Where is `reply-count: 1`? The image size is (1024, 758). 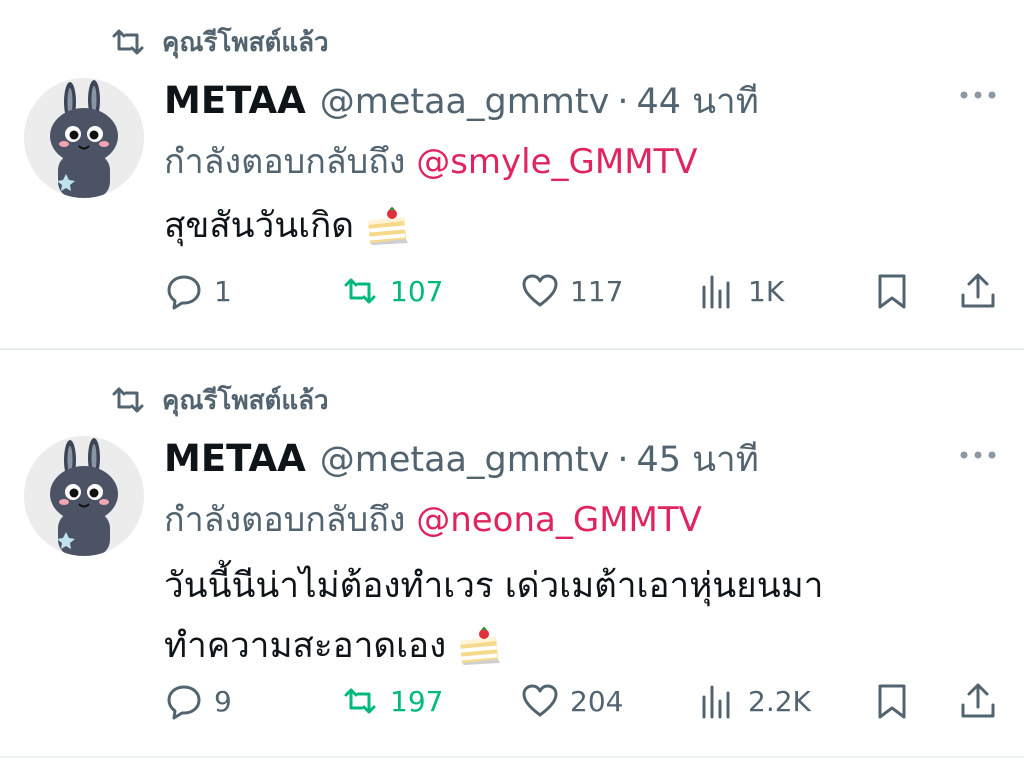
reply-count: 1 is located at coordinates (223, 291).